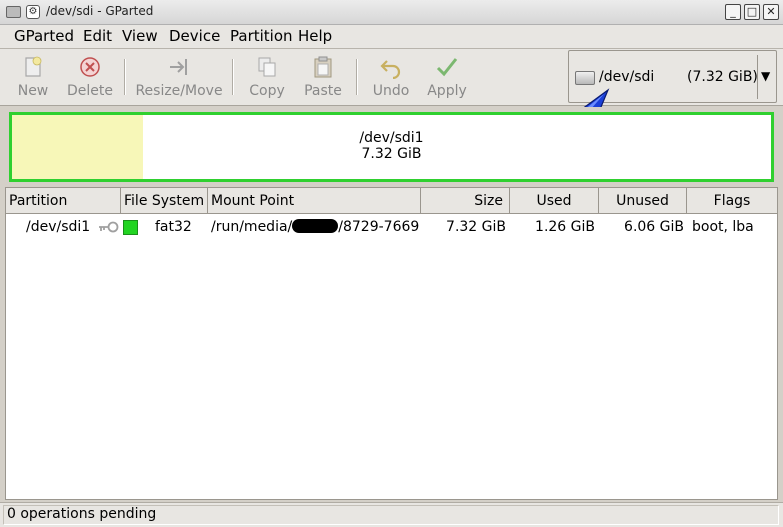  I want to click on gparted-app-icon, so click(13, 12).